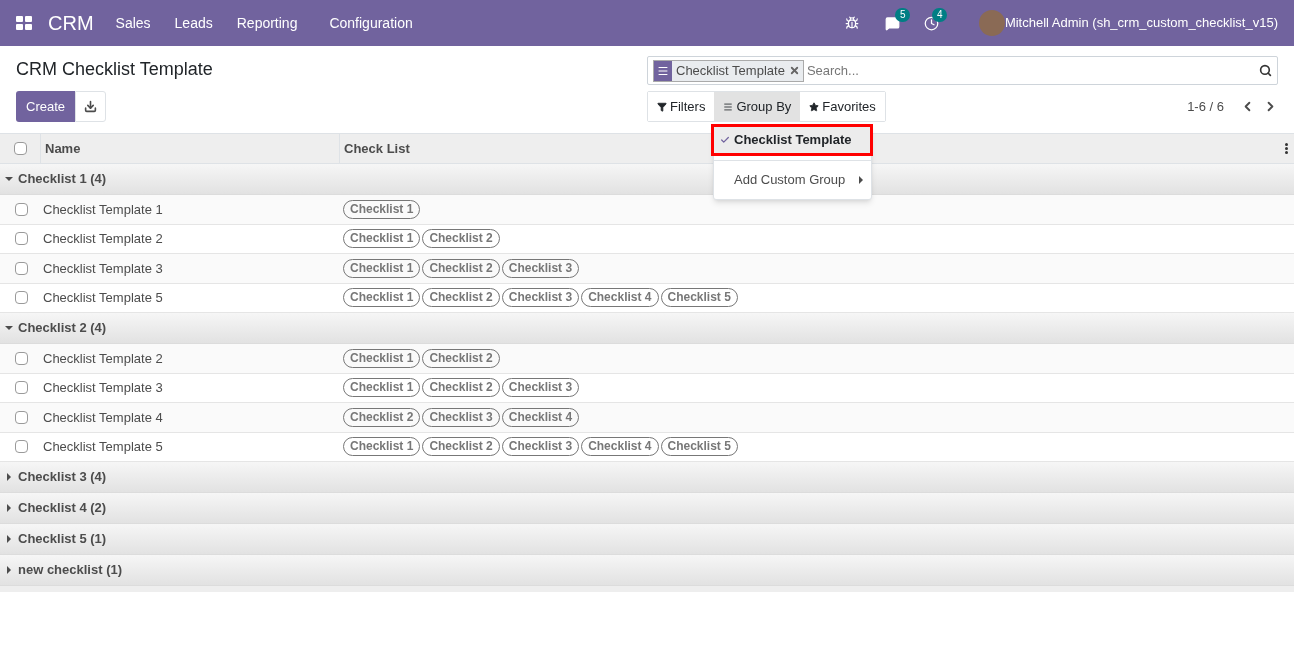  I want to click on list-icon, so click(728, 106).